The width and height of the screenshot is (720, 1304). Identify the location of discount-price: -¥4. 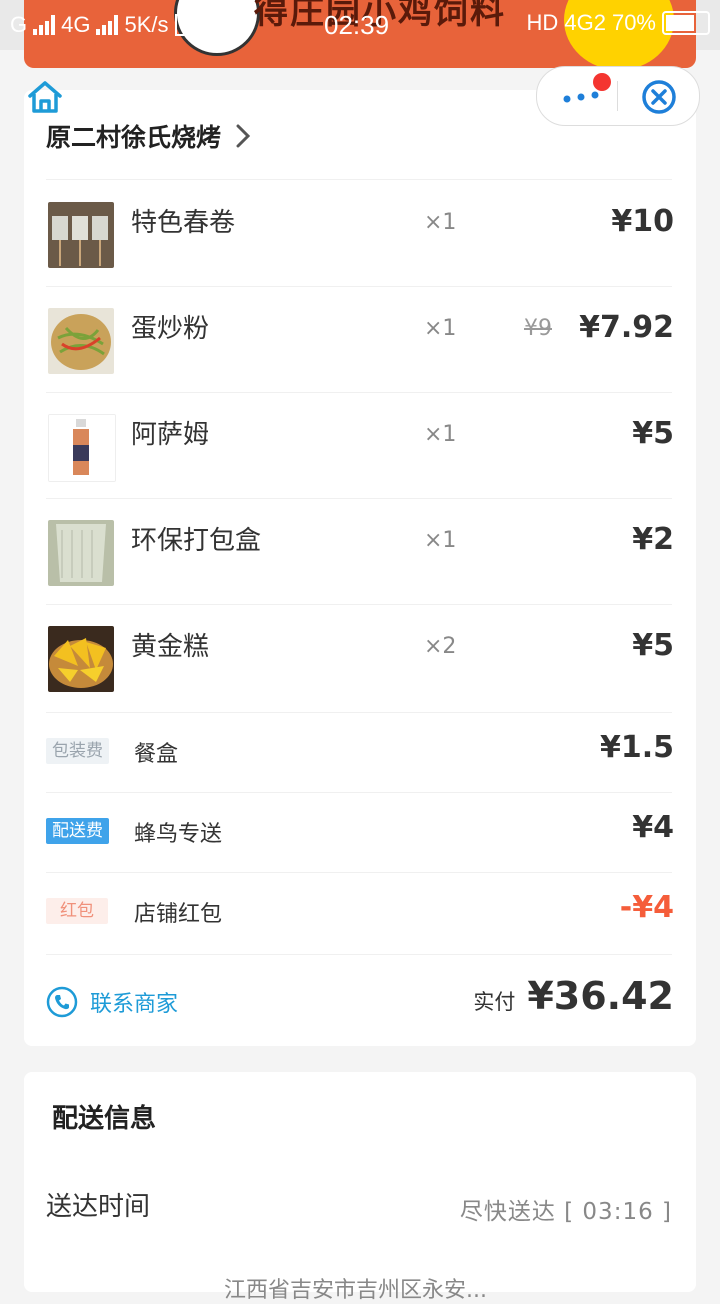
(646, 907).